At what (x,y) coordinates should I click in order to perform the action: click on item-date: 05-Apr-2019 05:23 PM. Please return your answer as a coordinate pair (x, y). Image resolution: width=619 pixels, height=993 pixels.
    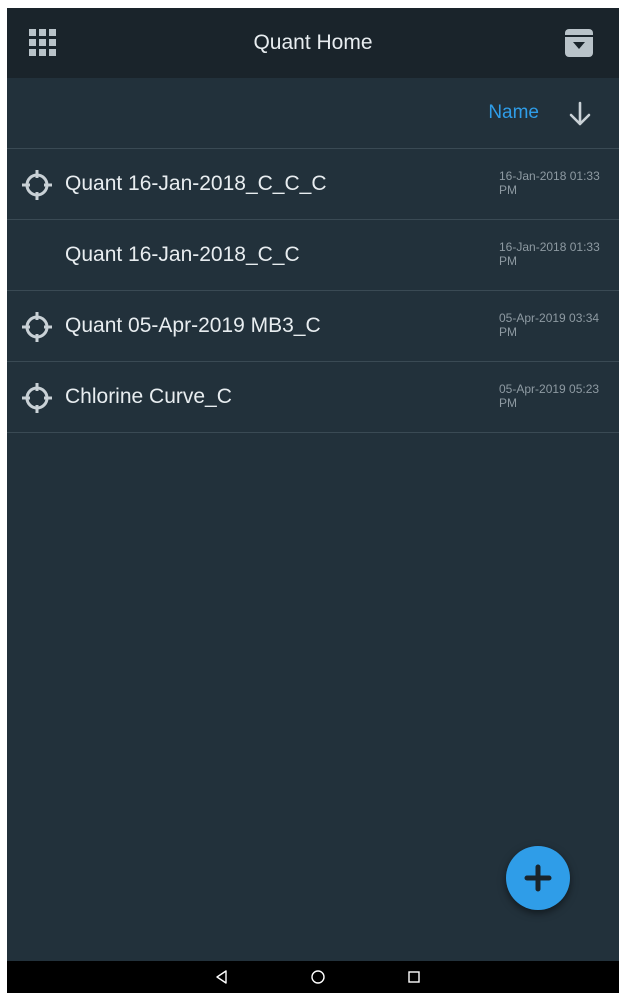
    Looking at the image, I should click on (558, 396).